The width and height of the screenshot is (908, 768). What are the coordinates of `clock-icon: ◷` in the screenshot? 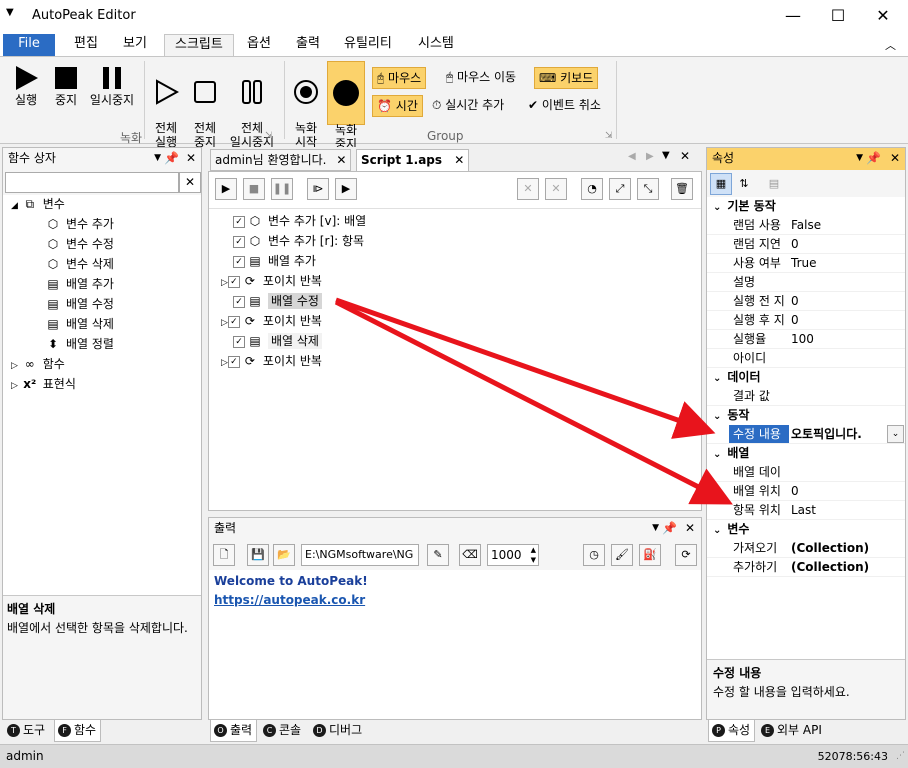 It's located at (594, 555).